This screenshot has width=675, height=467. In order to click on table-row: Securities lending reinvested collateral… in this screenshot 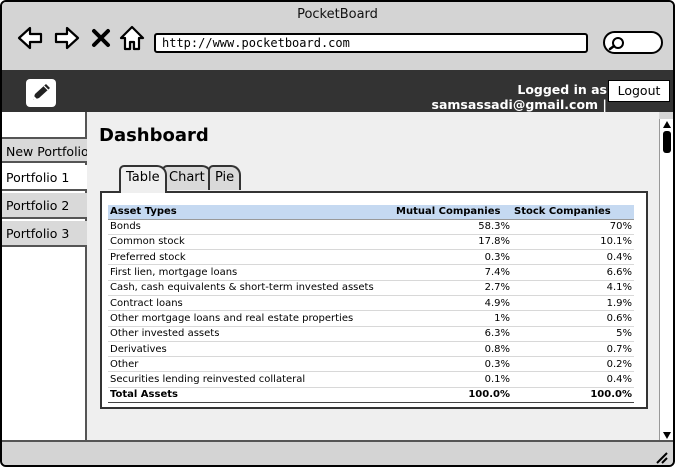, I will do `click(371, 379)`.